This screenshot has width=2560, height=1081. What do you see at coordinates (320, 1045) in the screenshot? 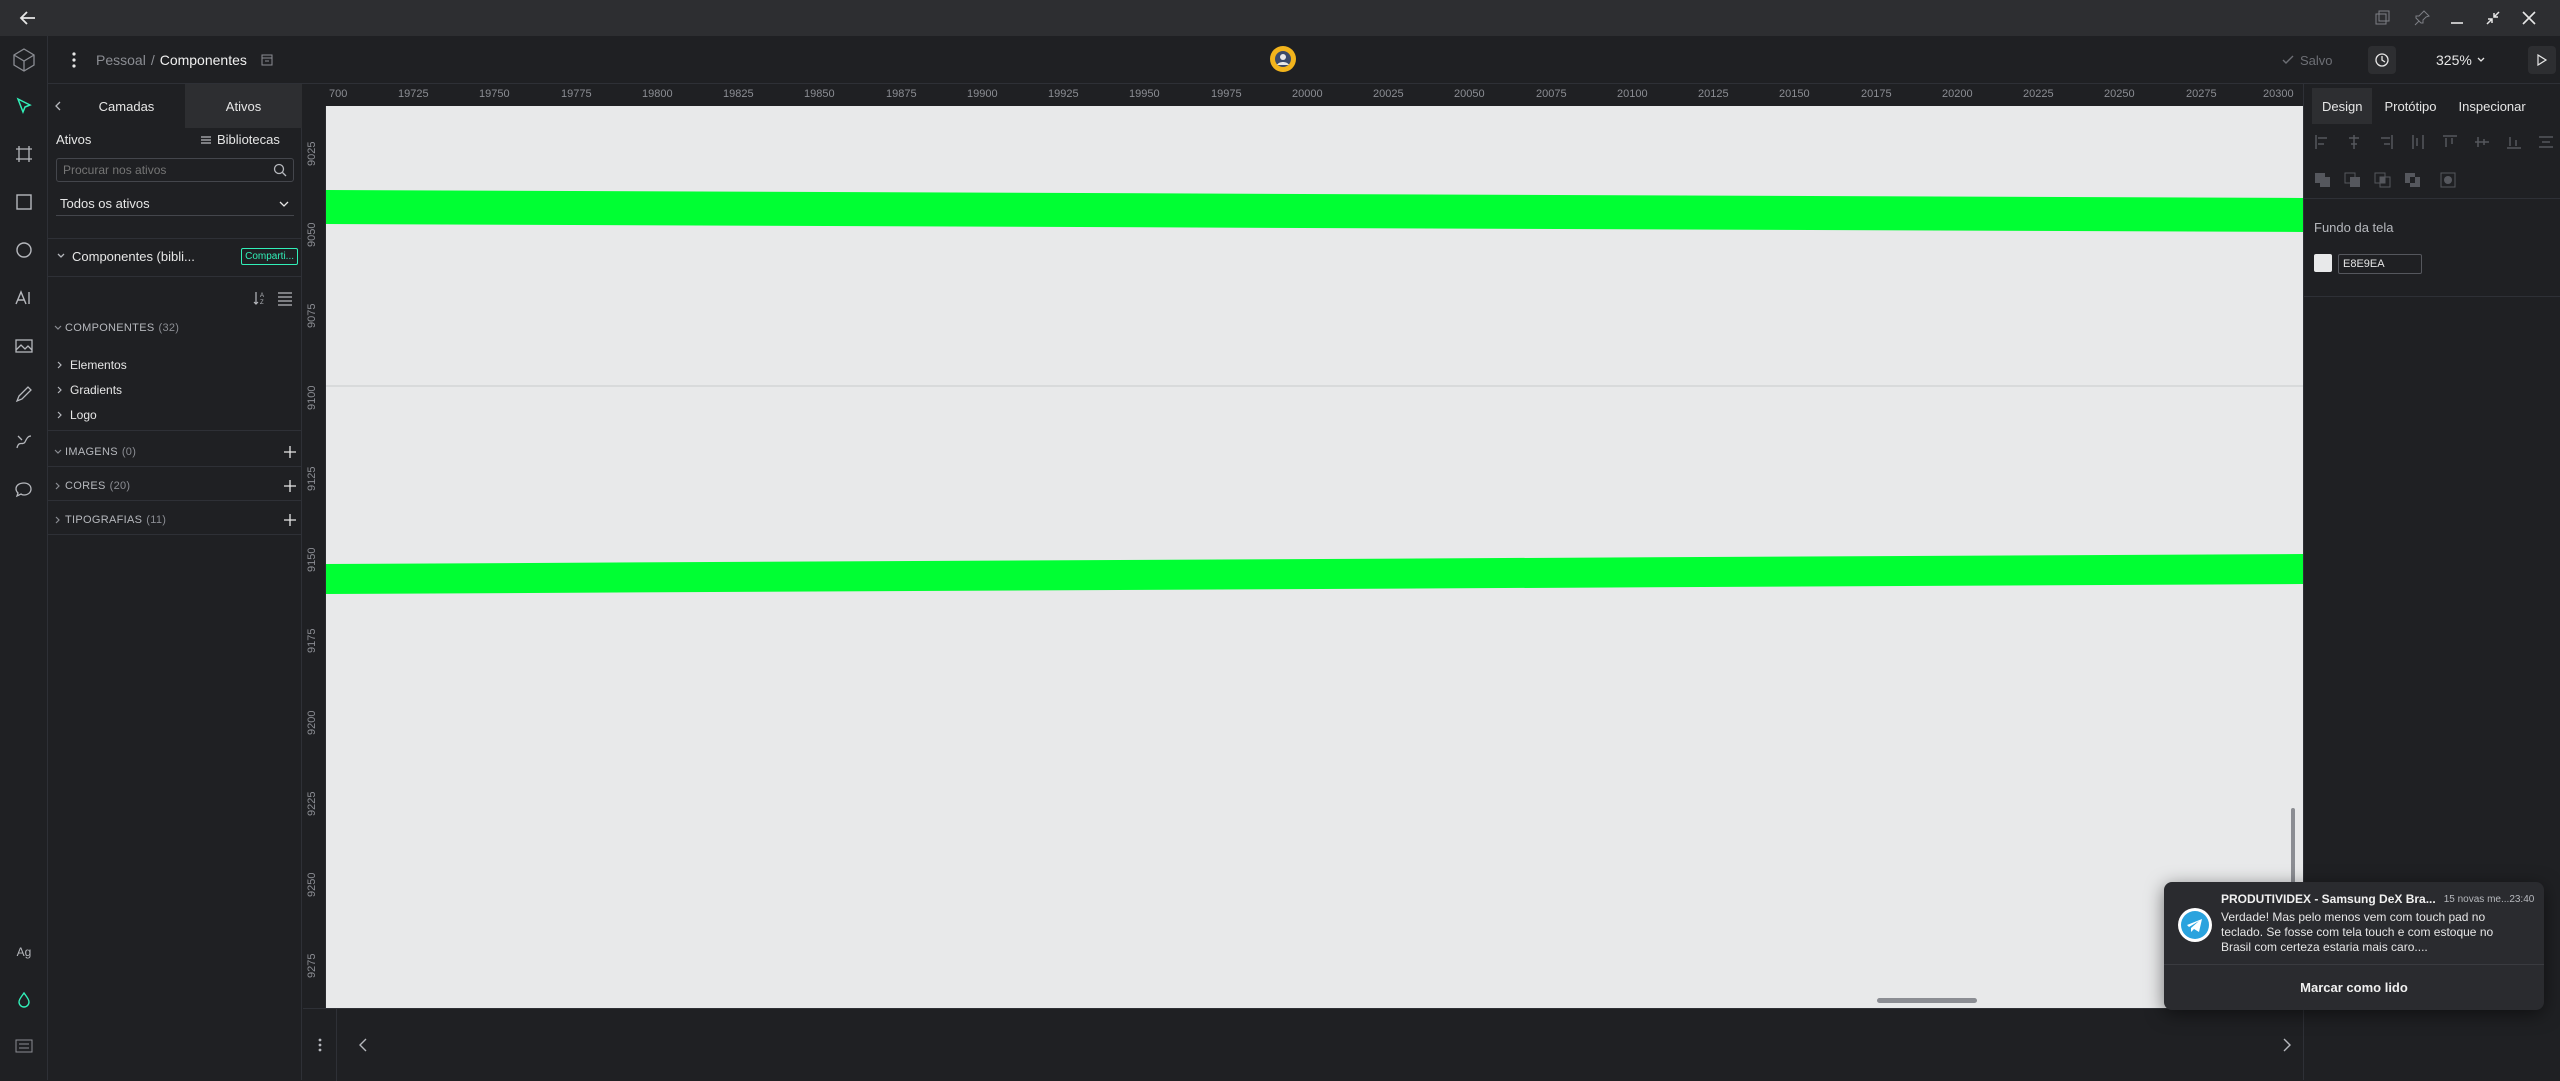
I see `more-options-icon` at bounding box center [320, 1045].